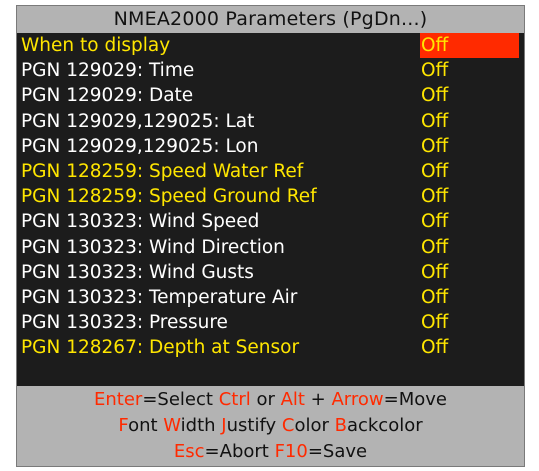  I want to click on parameter-label: When to display, so click(96, 45).